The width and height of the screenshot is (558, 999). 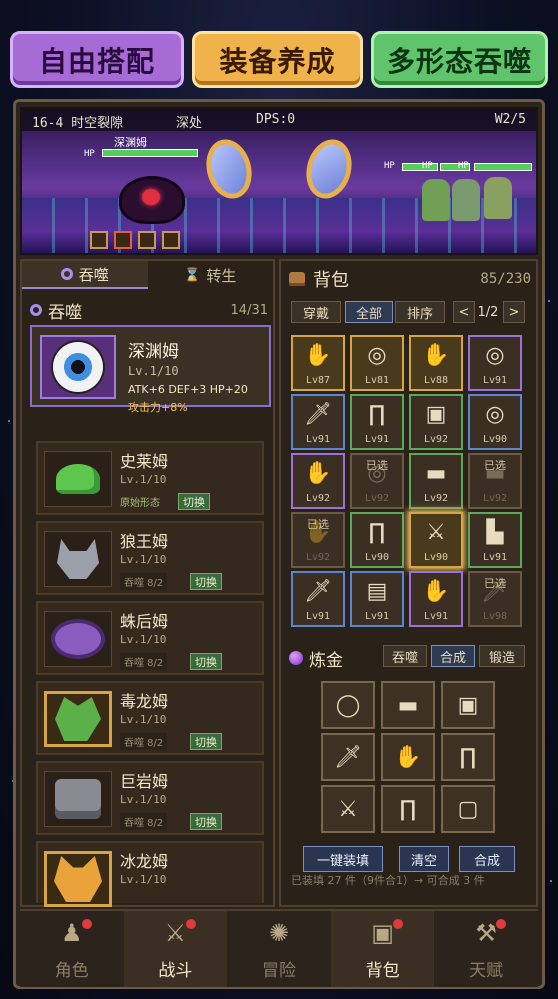 What do you see at coordinates (348, 757) in the screenshot?
I see `alchemy-slot: 🗡` at bounding box center [348, 757].